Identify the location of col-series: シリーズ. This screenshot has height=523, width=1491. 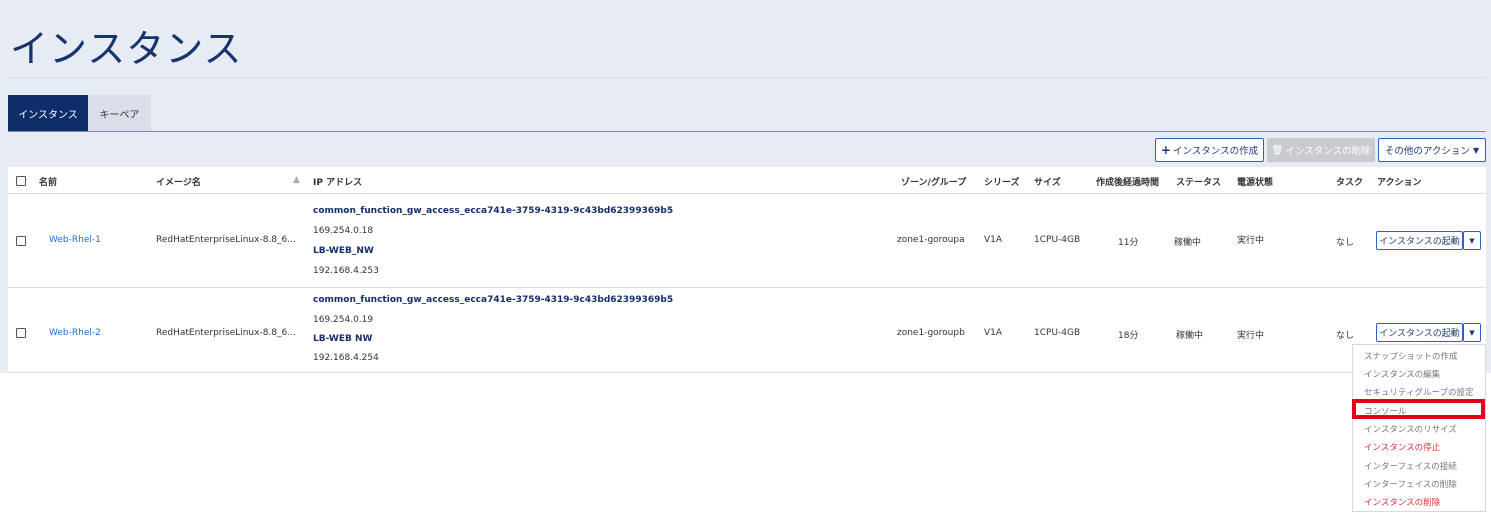
(1002, 181).